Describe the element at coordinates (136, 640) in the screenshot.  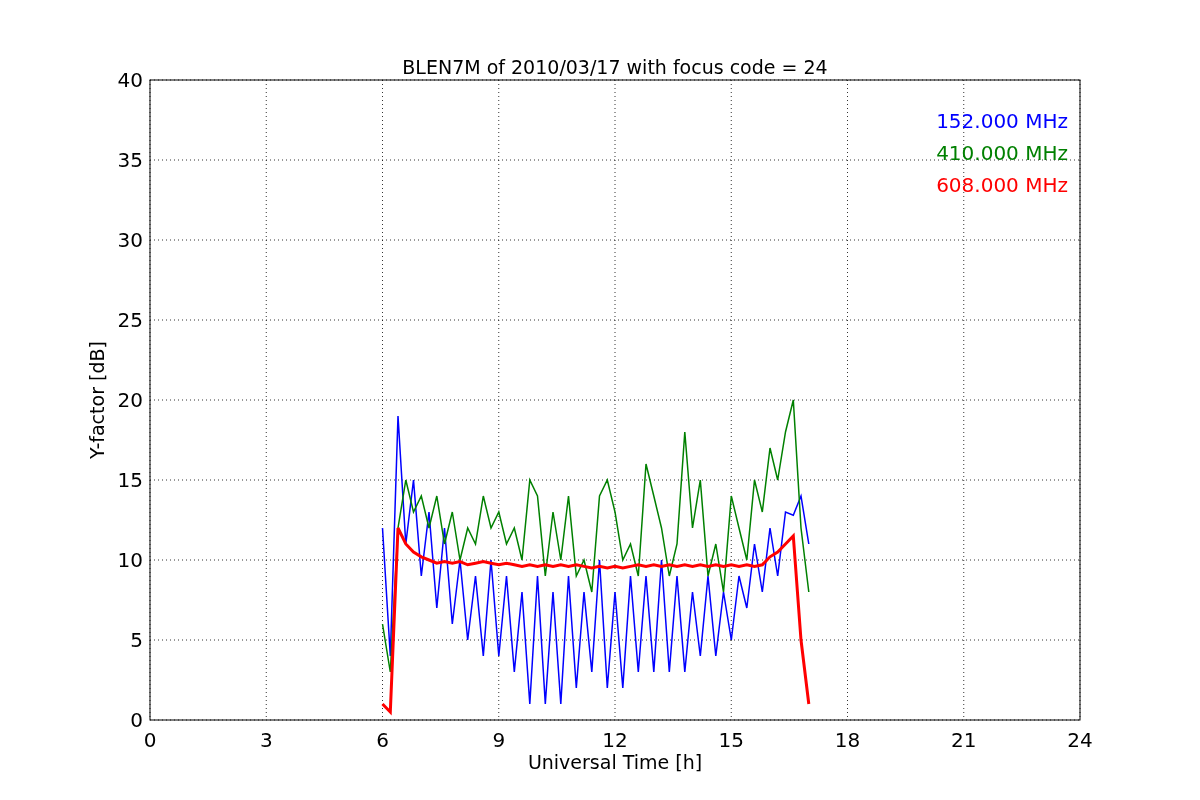
I see `y-tick-label: 5` at that location.